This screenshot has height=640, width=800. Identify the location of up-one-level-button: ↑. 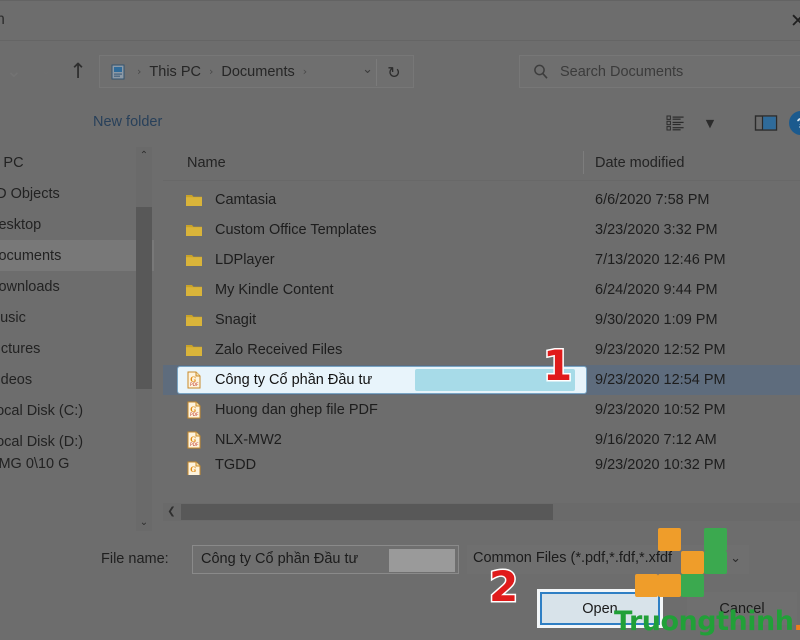
(78, 71).